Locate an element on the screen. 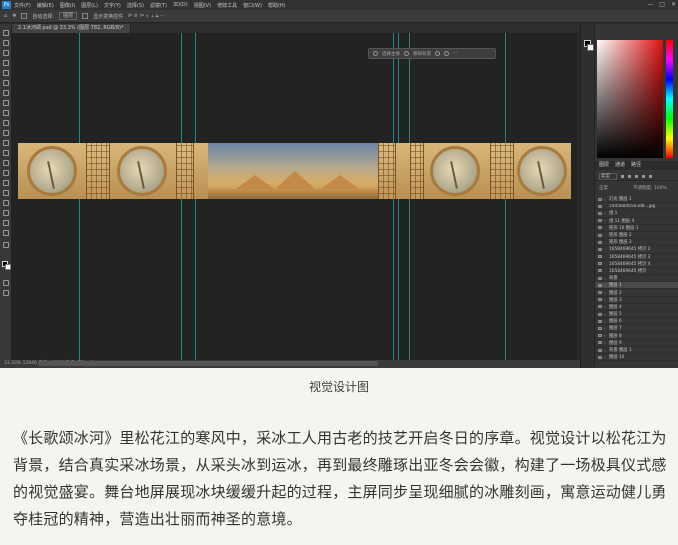  zoom-tool-icon is located at coordinates (6, 233).